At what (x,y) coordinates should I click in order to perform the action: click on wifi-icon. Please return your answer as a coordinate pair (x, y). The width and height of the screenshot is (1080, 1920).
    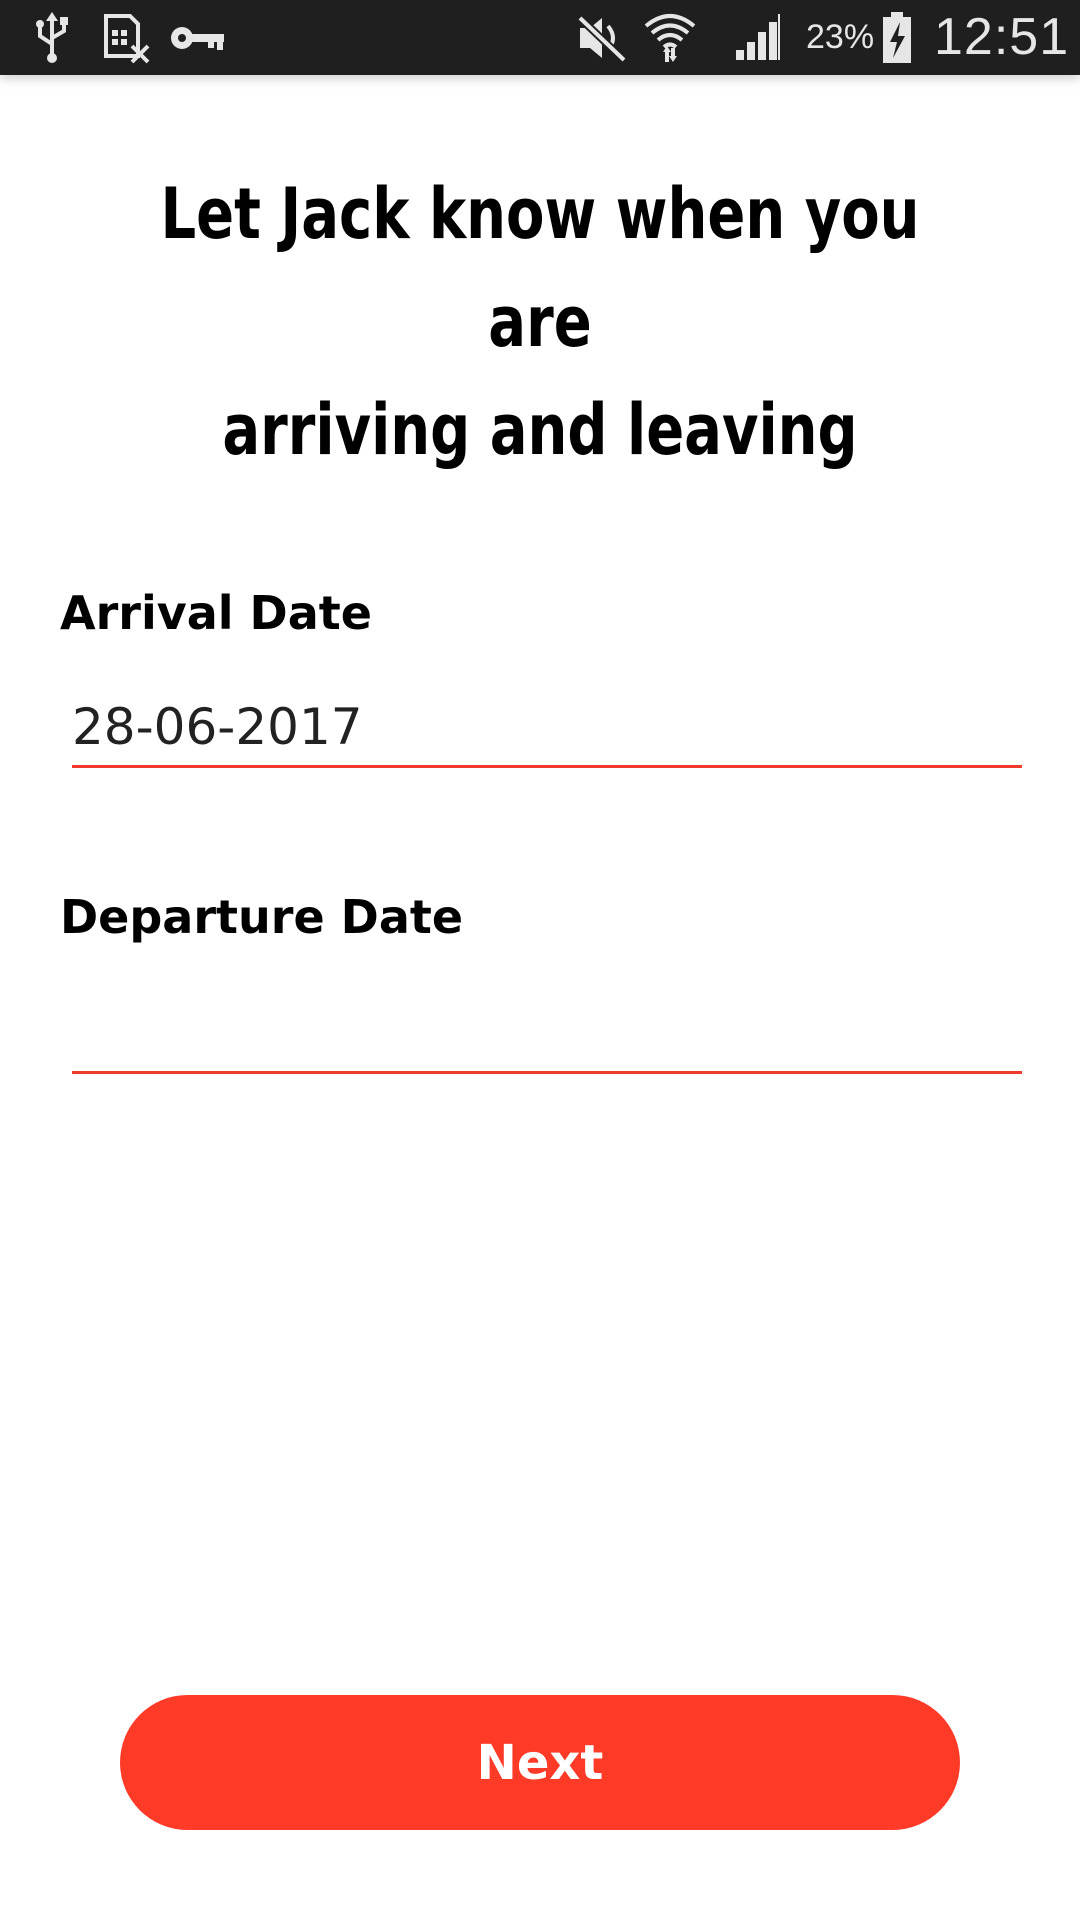
    Looking at the image, I should click on (670, 38).